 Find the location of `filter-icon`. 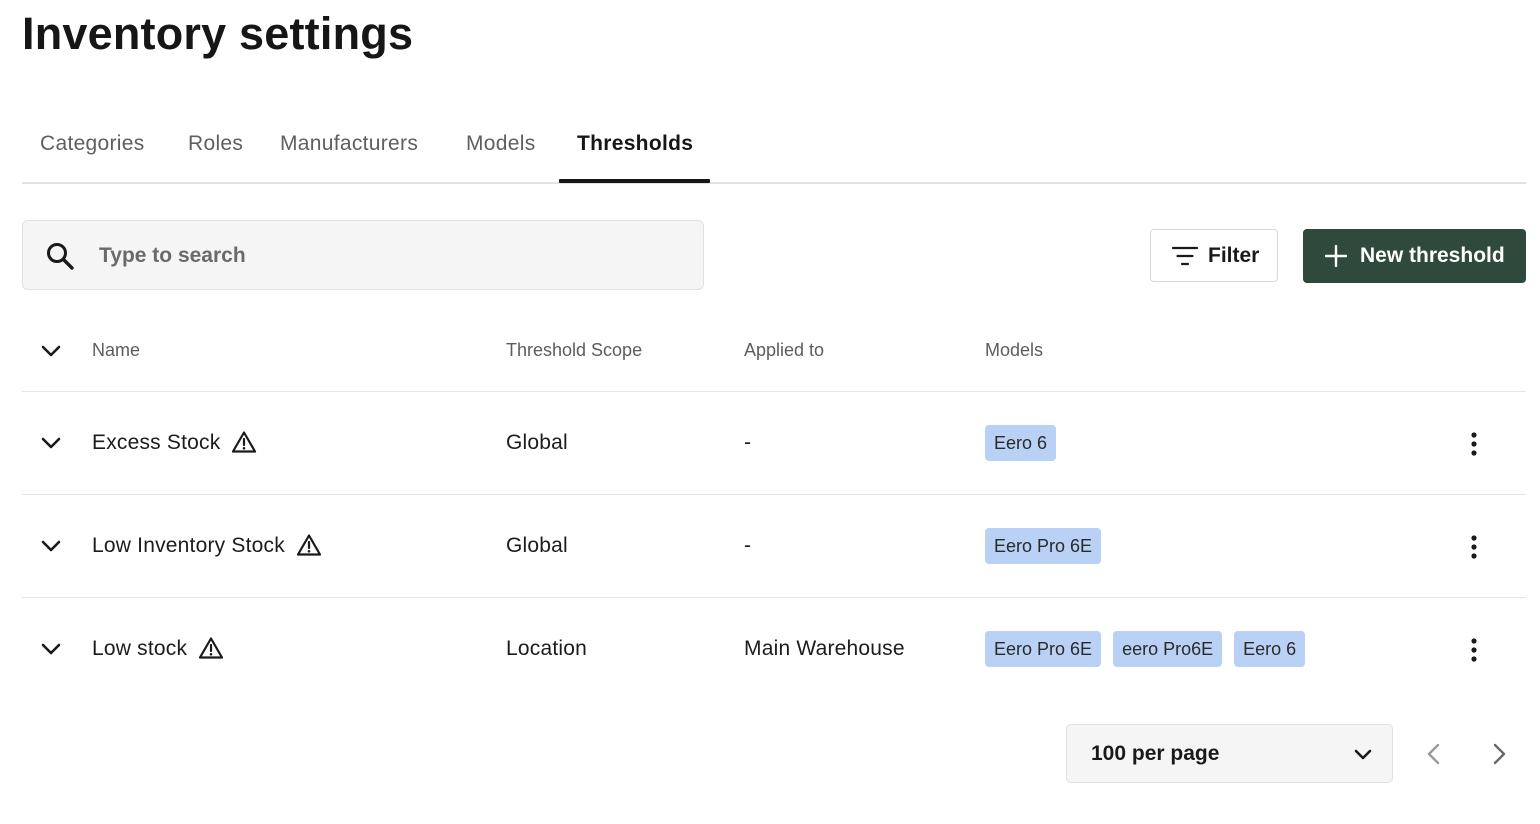

filter-icon is located at coordinates (1185, 256).